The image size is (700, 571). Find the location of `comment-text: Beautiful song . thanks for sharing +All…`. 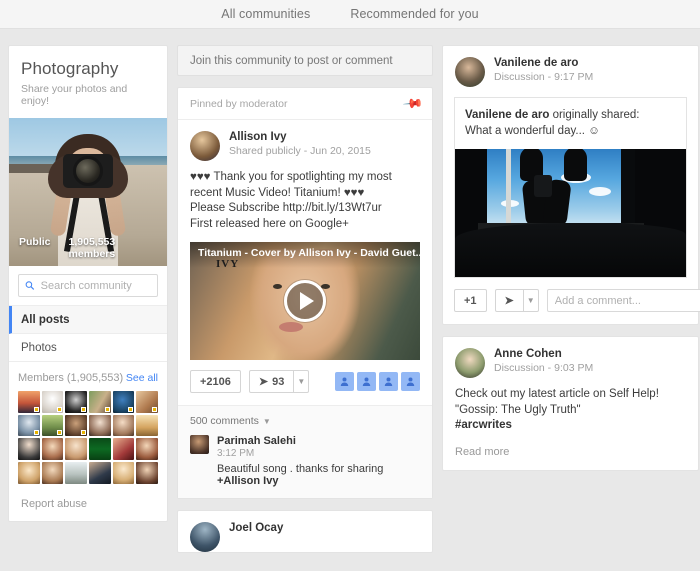

comment-text: Beautiful song . thanks for sharing +All… is located at coordinates (318, 475).